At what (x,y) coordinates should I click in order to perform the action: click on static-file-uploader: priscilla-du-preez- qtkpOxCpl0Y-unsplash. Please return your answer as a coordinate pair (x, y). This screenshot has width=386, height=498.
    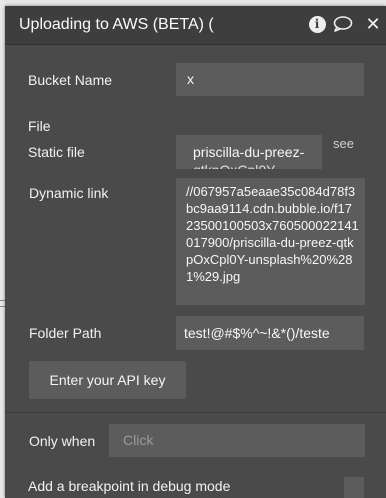
    Looking at the image, I should click on (249, 152).